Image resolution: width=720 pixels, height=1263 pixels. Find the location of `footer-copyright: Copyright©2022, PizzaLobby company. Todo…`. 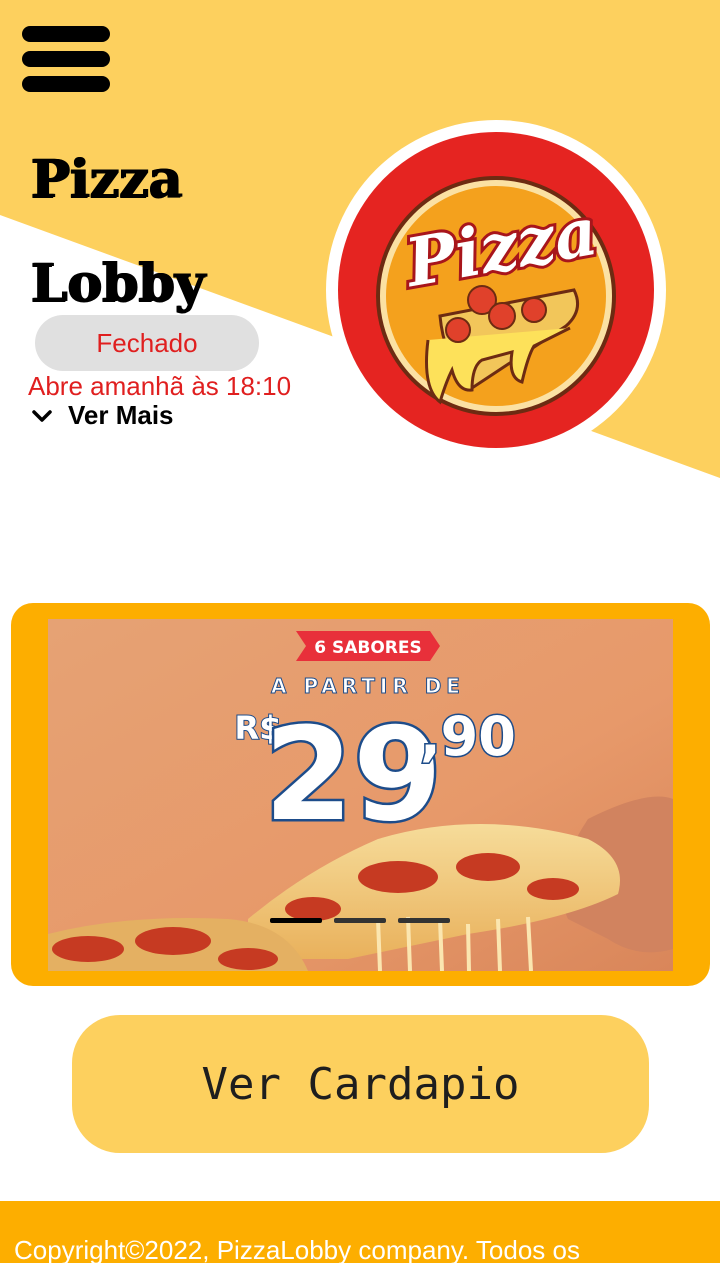

footer-copyright: Copyright©2022, PizzaLobby company. Todo… is located at coordinates (297, 1249).